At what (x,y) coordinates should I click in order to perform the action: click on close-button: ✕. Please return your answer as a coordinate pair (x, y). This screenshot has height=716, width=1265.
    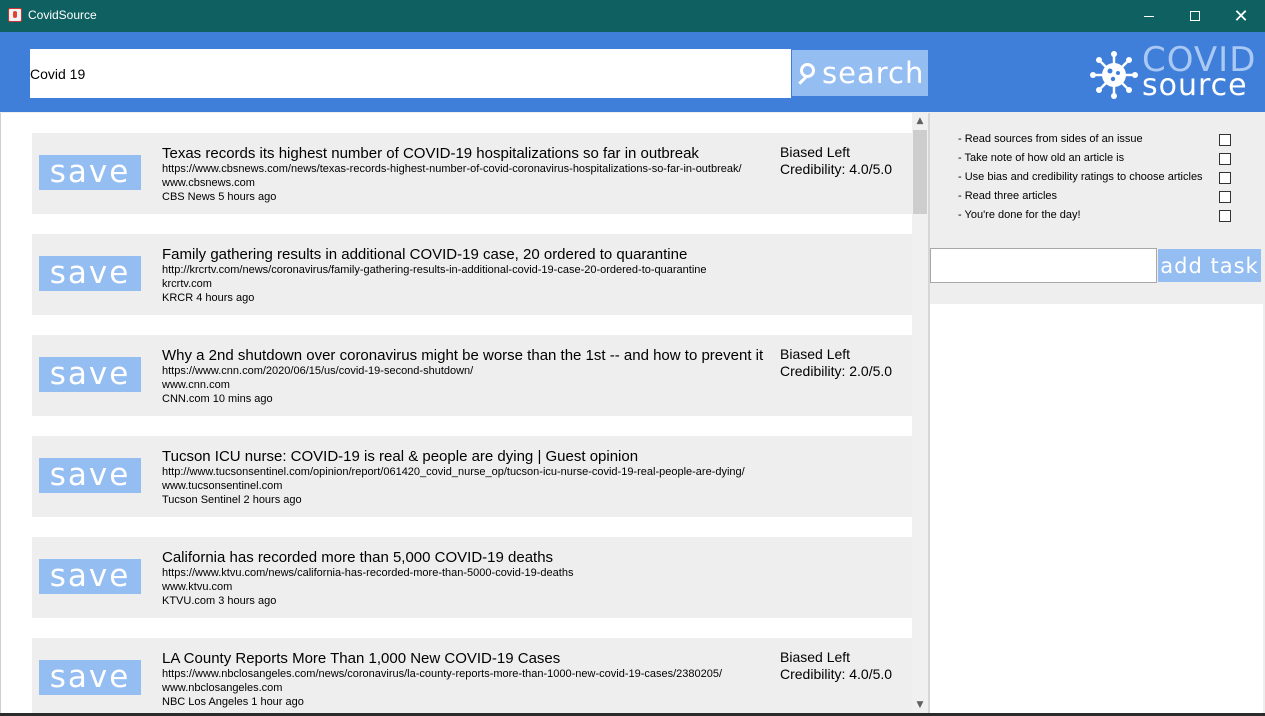
    Looking at the image, I should click on (1241, 16).